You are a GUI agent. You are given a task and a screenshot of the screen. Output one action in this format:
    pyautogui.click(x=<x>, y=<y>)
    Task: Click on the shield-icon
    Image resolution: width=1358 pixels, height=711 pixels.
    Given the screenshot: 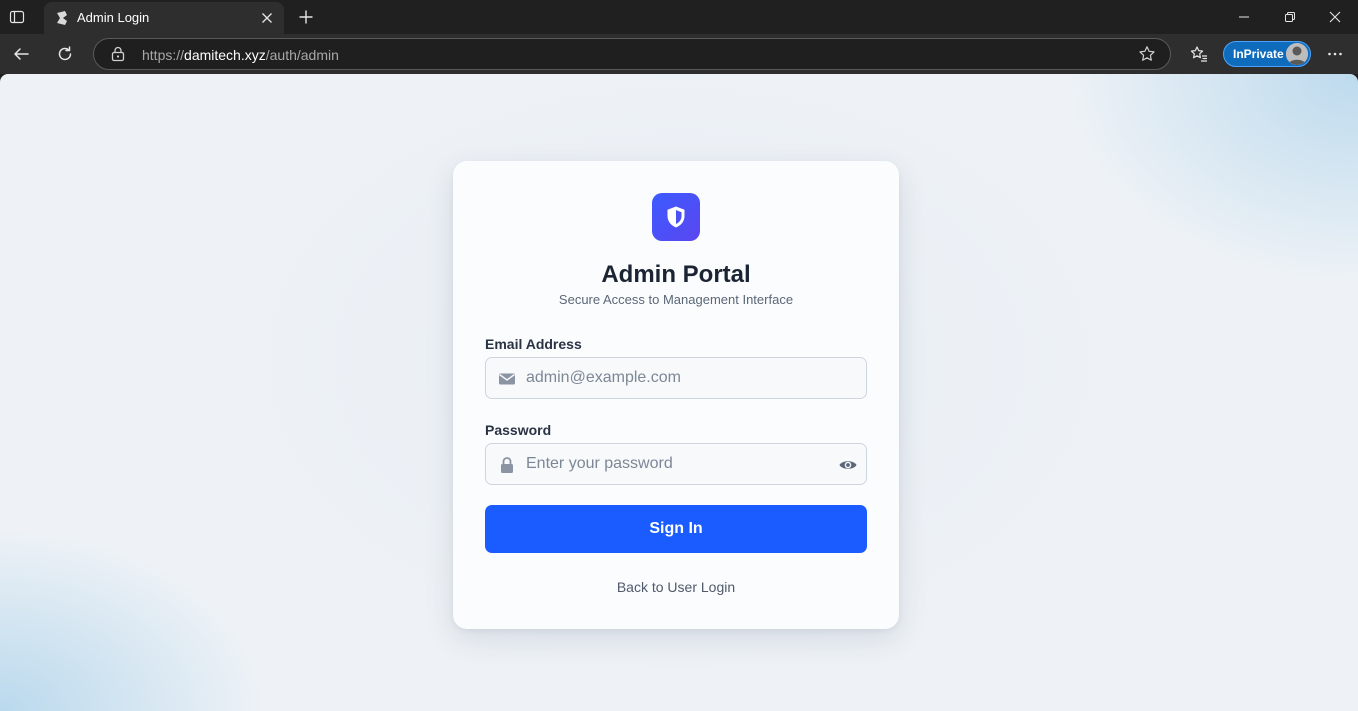 What is the action you would take?
    pyautogui.click(x=676, y=217)
    